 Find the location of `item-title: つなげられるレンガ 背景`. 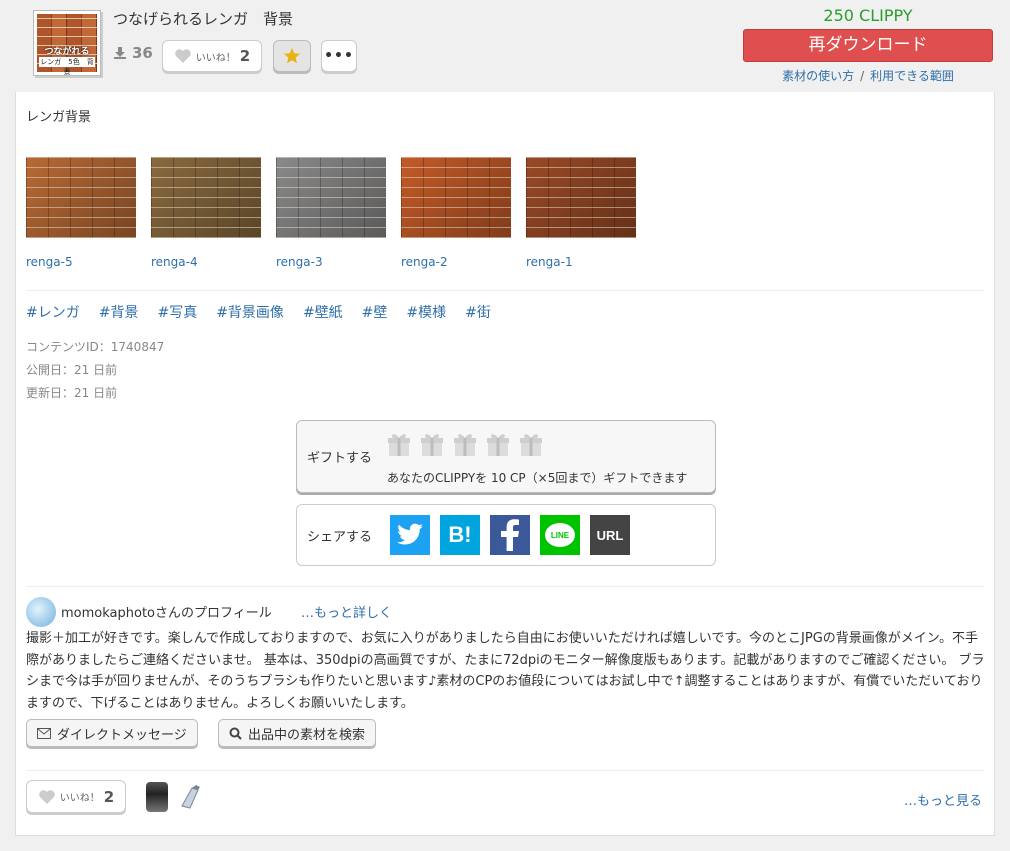

item-title: つなげられるレンガ 背景 is located at coordinates (203, 19).